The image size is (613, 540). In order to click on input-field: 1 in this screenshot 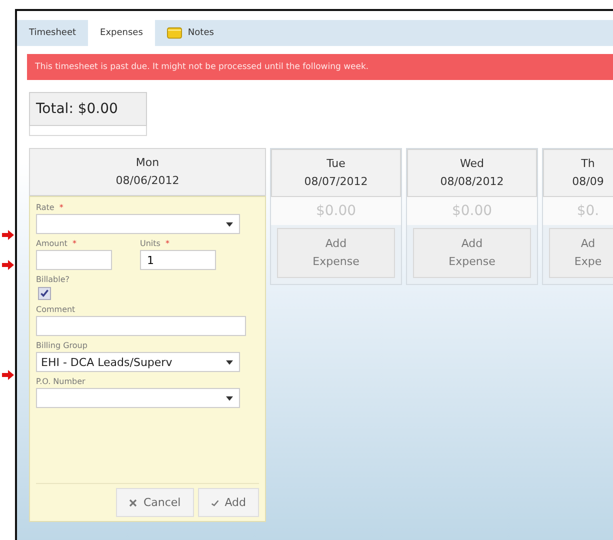, I will do `click(178, 260)`.